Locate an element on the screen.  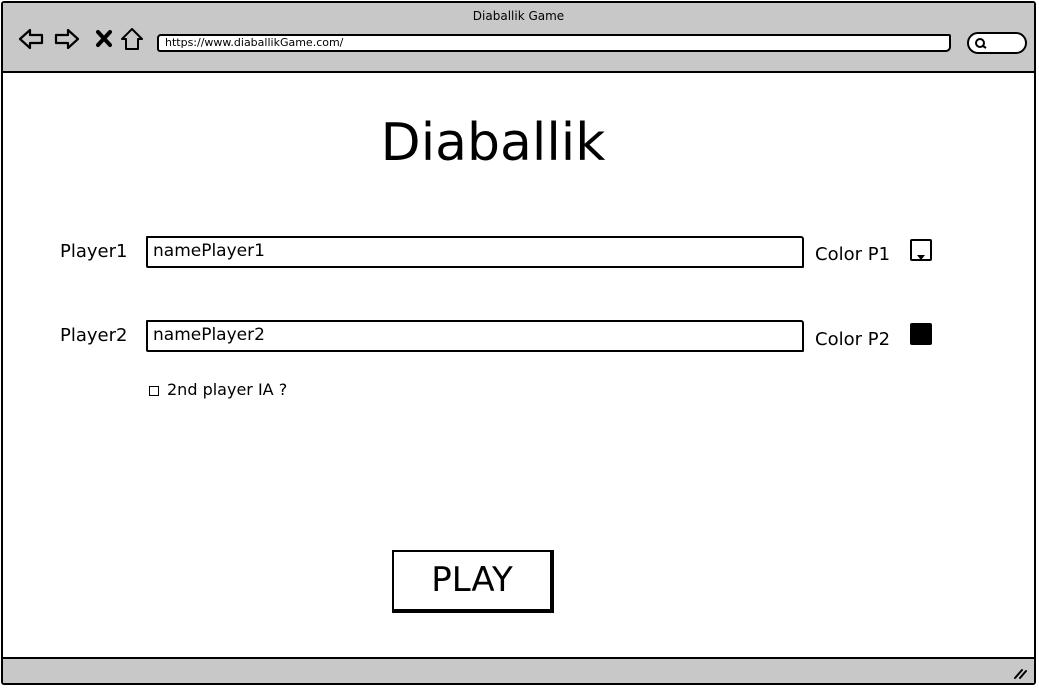
player1-label: Player1 is located at coordinates (94, 251).